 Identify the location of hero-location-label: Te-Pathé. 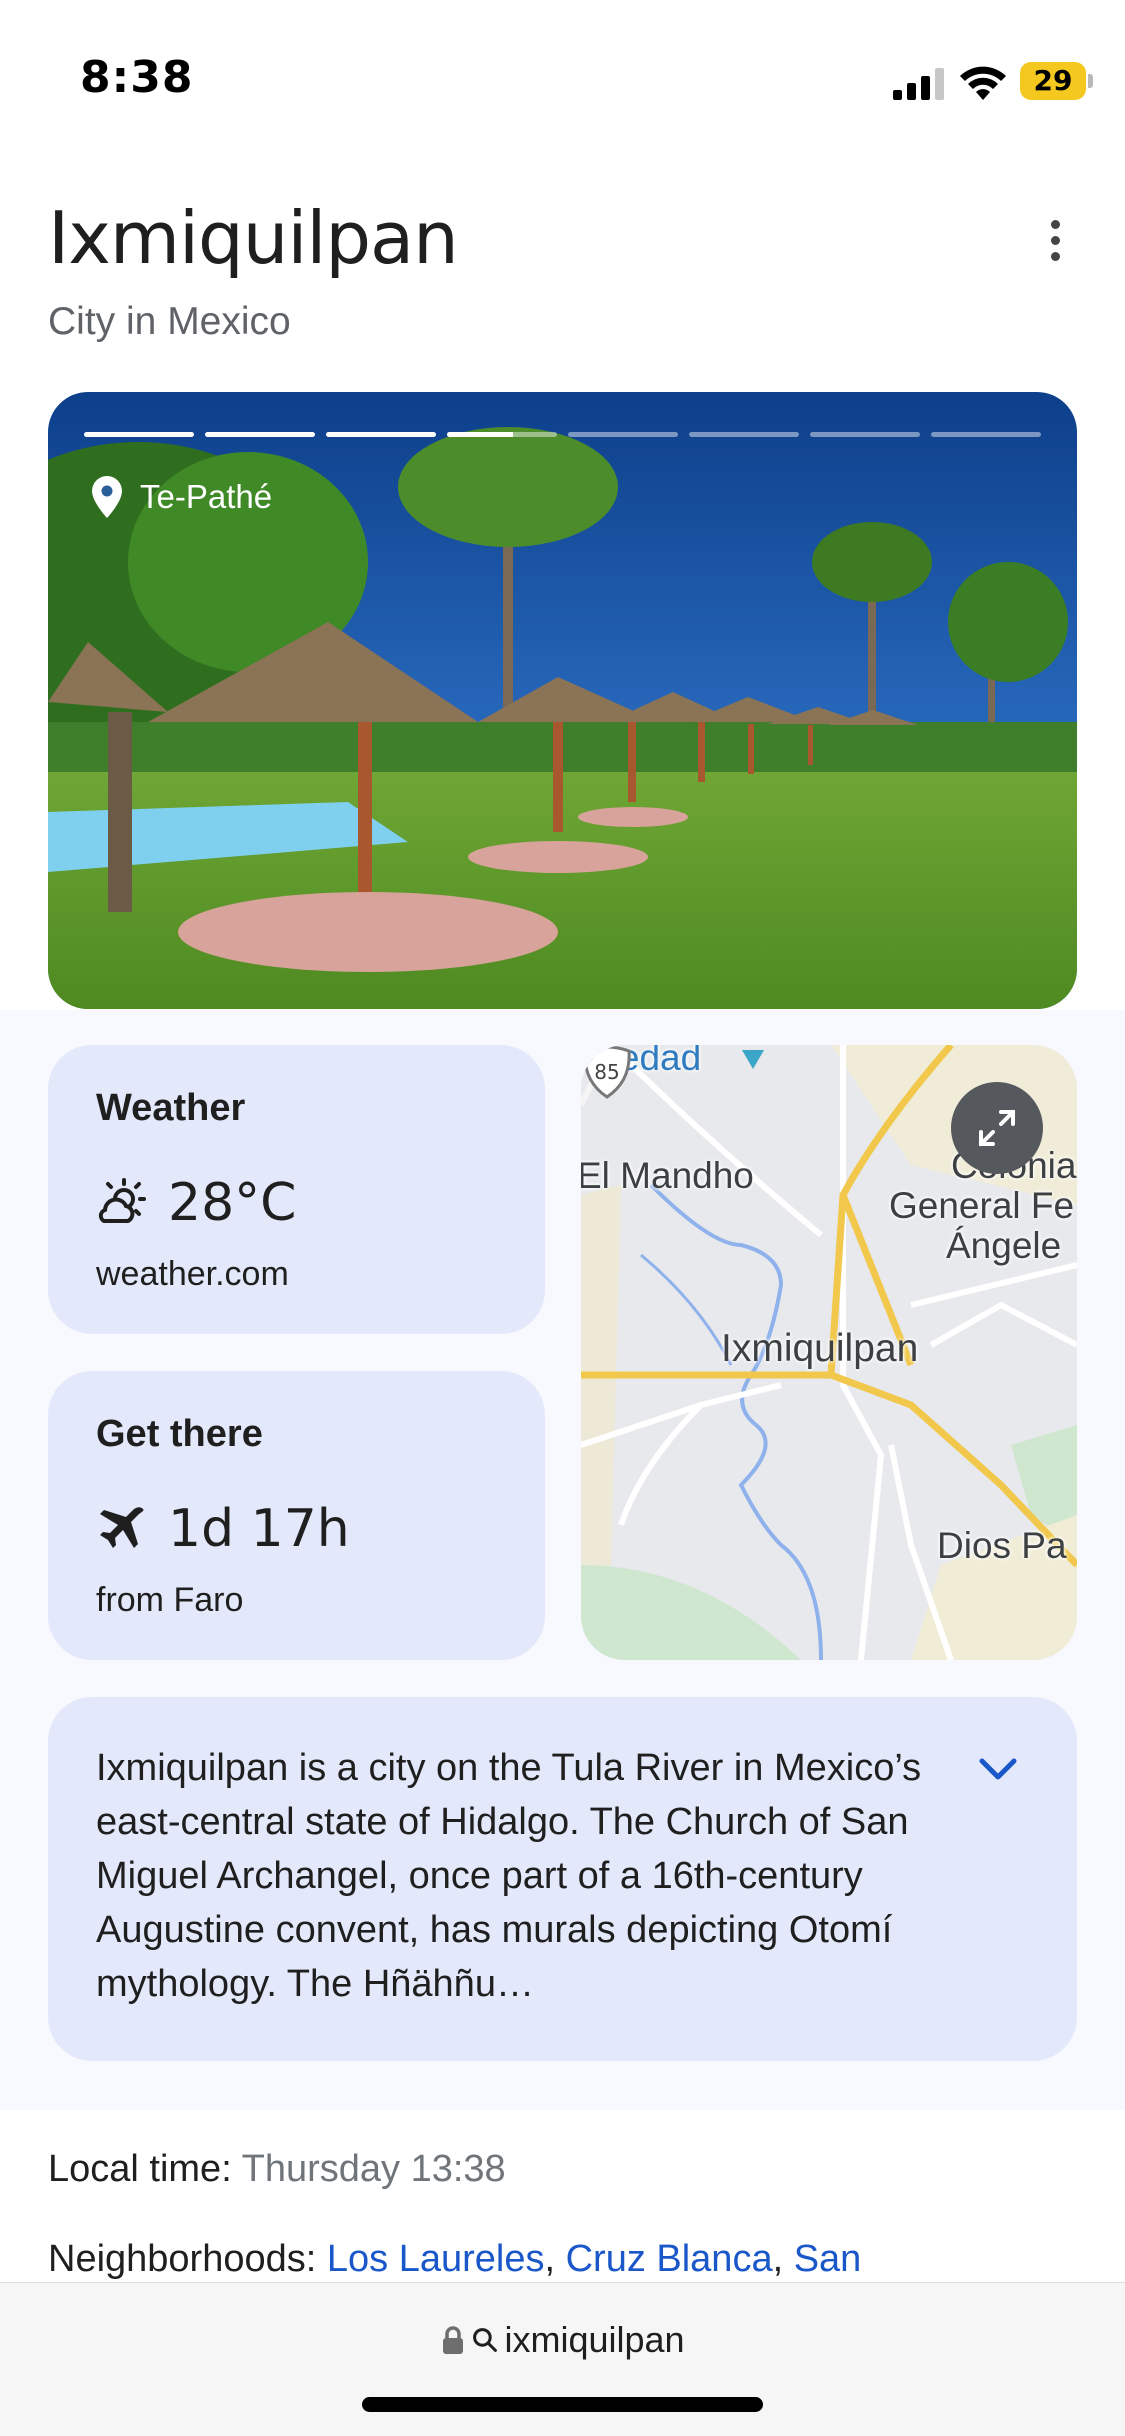
(206, 496).